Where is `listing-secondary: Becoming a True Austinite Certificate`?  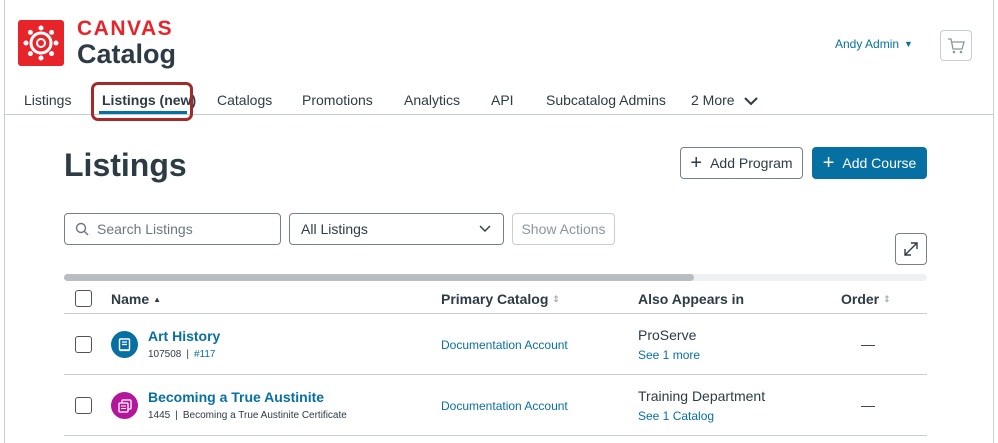
listing-secondary: Becoming a True Austinite Certificate is located at coordinates (264, 415).